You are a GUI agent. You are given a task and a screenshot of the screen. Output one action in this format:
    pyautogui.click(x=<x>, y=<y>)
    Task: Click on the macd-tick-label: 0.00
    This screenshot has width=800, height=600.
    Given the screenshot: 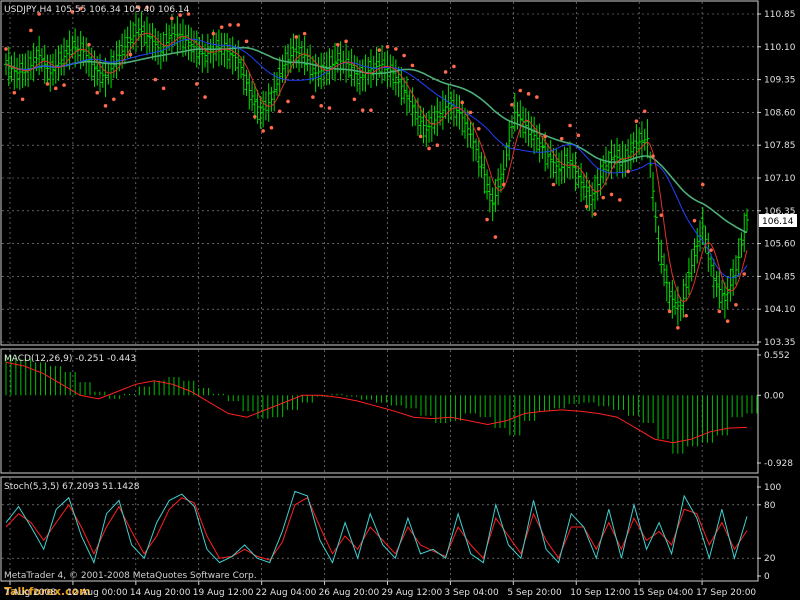 What is the action you would take?
    pyautogui.click(x=774, y=396)
    